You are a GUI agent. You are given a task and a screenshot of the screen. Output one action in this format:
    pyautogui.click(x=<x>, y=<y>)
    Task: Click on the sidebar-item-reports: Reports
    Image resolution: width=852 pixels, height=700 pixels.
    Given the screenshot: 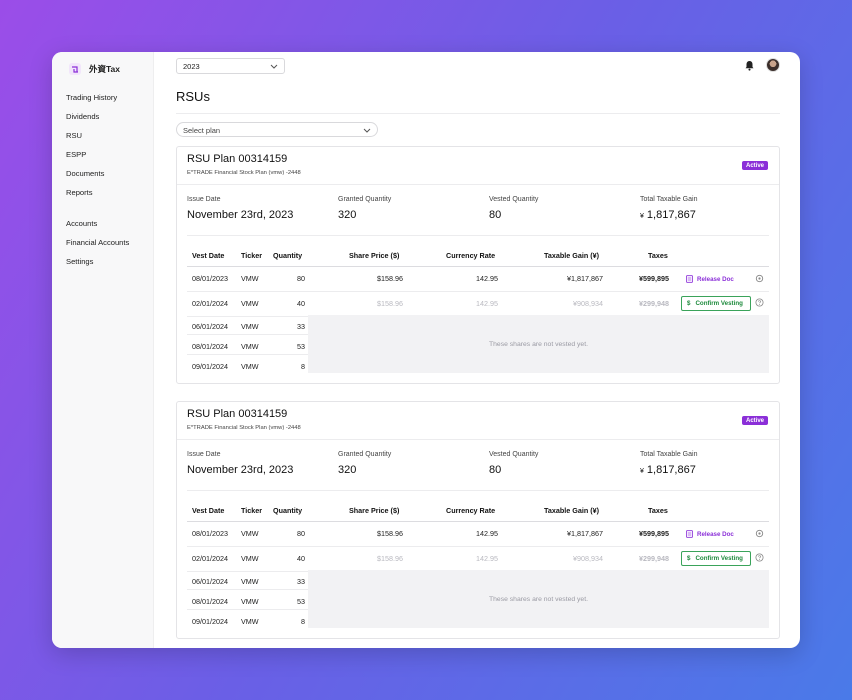 What is the action you would take?
    pyautogui.click(x=79, y=192)
    